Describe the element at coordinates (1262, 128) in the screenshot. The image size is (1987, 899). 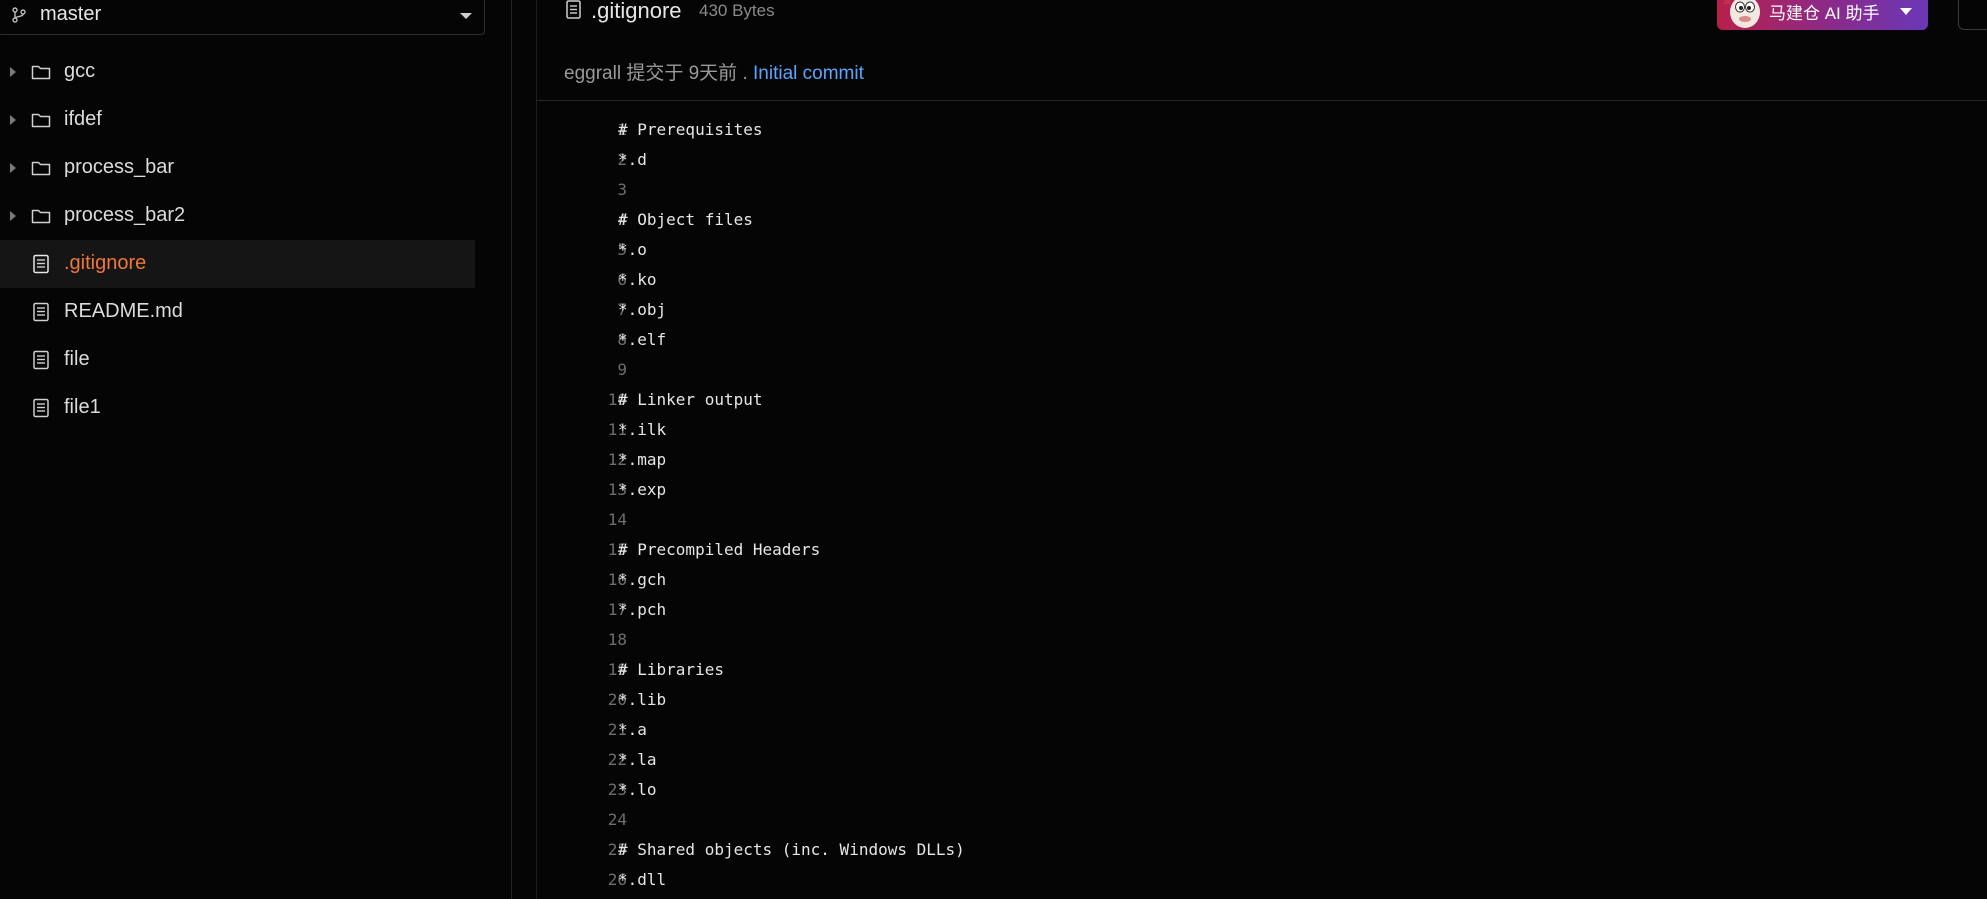
I see `code-line: 1 # Prerequisites` at that location.